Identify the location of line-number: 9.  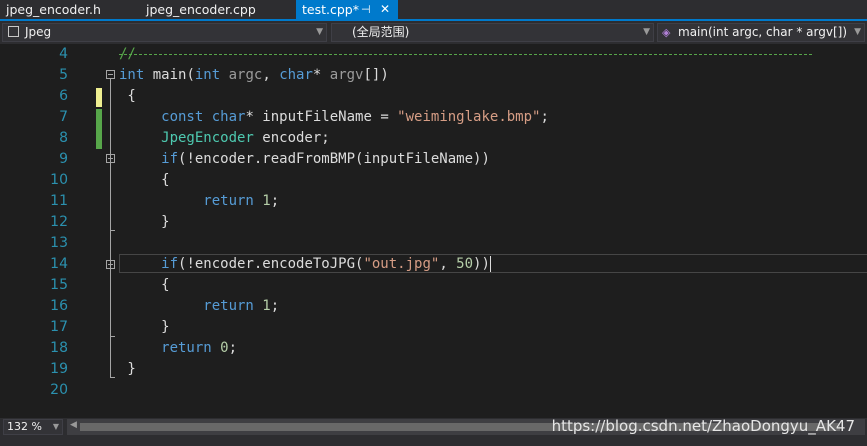
(63, 159).